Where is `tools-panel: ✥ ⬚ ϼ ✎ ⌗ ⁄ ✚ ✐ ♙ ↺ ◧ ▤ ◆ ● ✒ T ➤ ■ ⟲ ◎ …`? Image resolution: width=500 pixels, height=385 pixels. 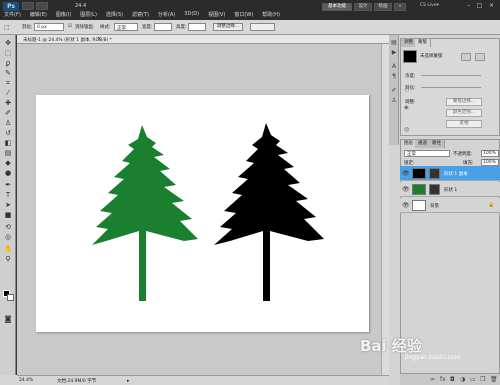 tools-panel: ✥ ⬚ ϼ ✎ ⌗ ⁄ ✚ ✐ ♙ ↺ ◧ ▤ ◆ ● ✒ T ➤ ■ ⟲ ◎ … is located at coordinates (8, 210).